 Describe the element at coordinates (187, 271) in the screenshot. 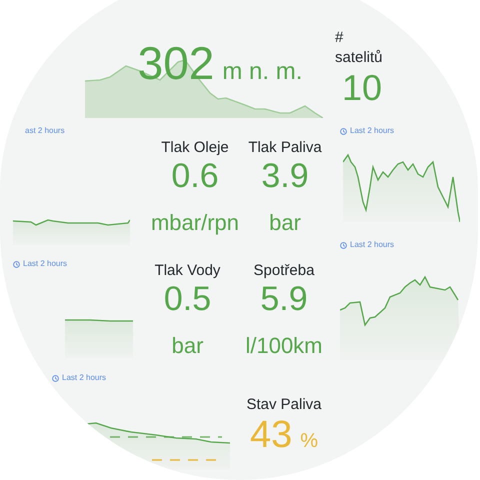

I see `panel-title: Tlak Vody` at that location.